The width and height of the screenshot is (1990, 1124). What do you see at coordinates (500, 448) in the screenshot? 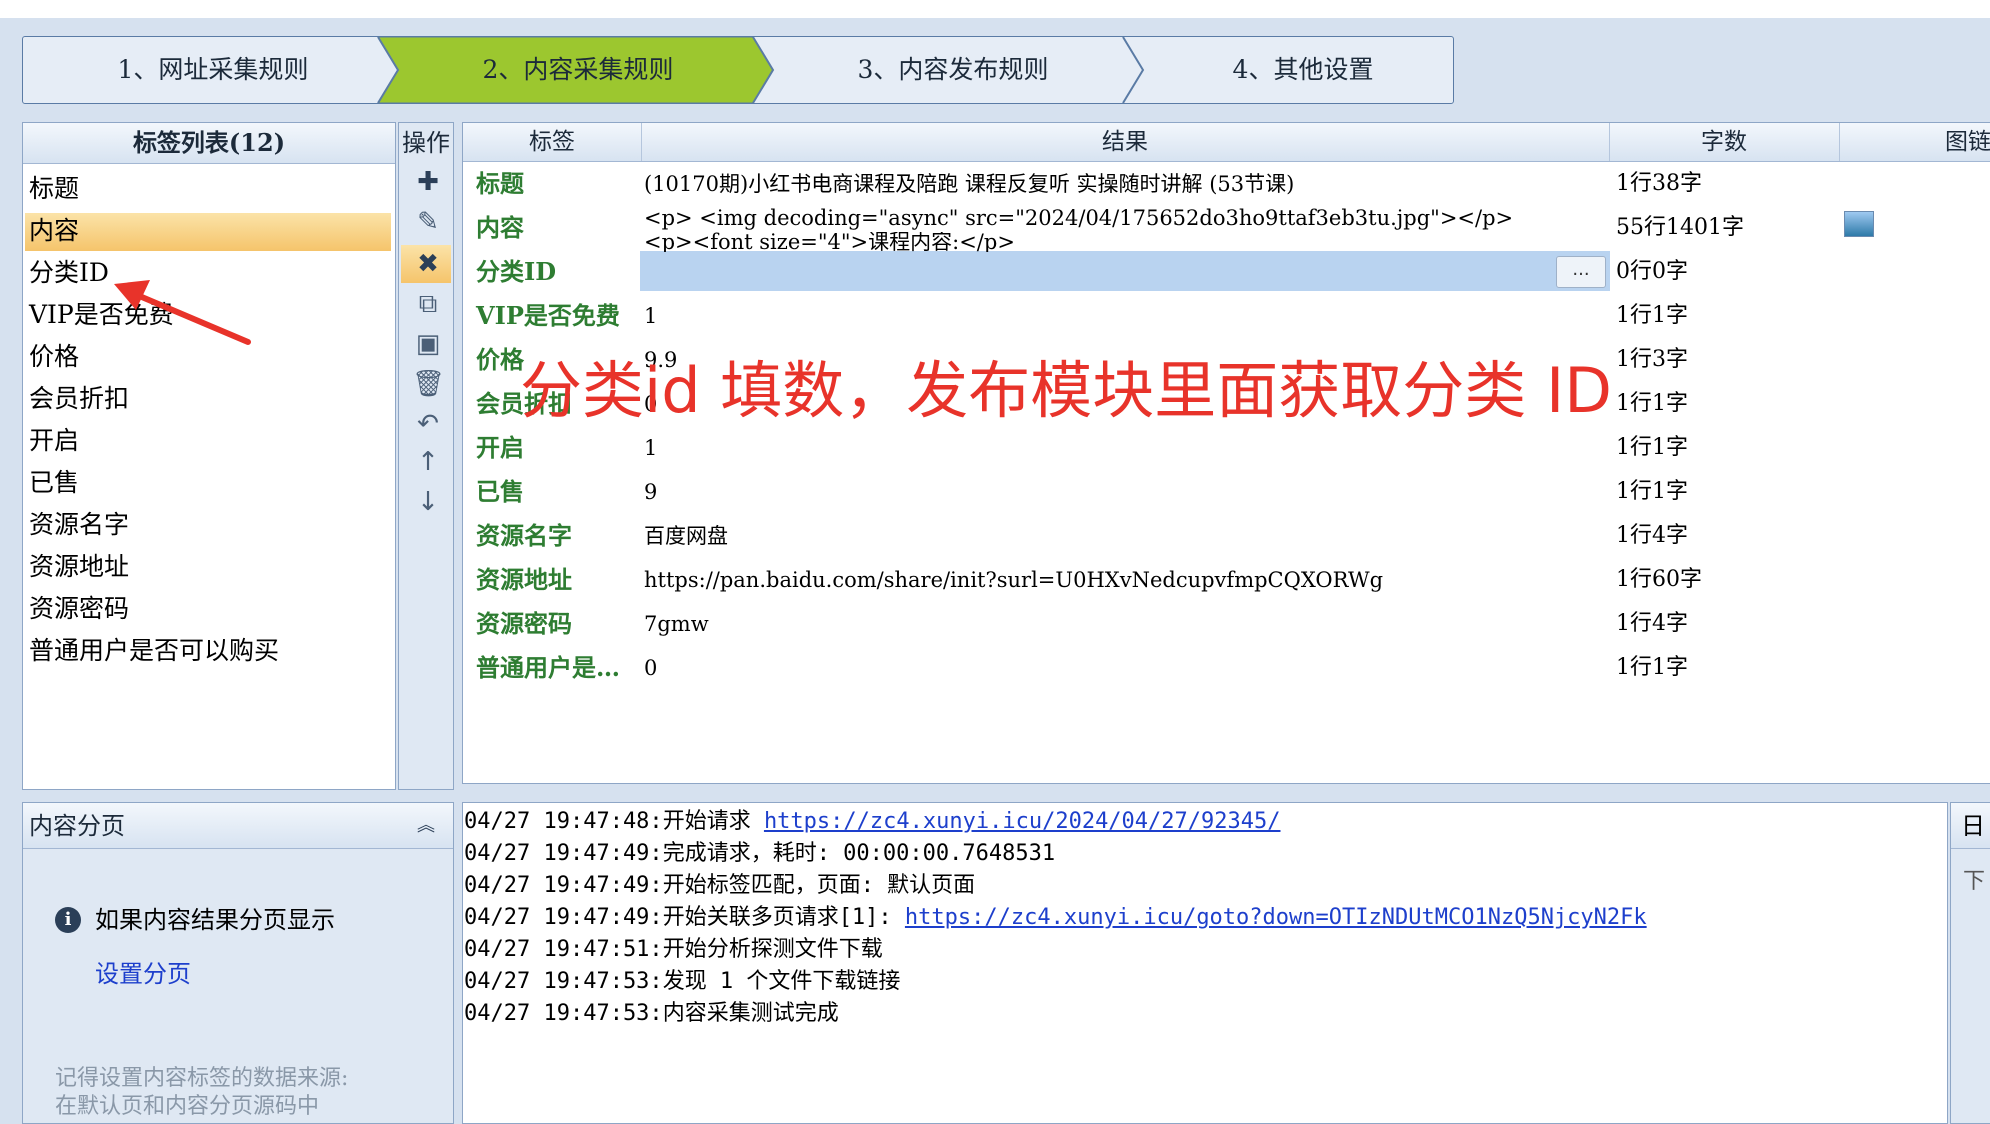
I see `result-row-label: 开启` at bounding box center [500, 448].